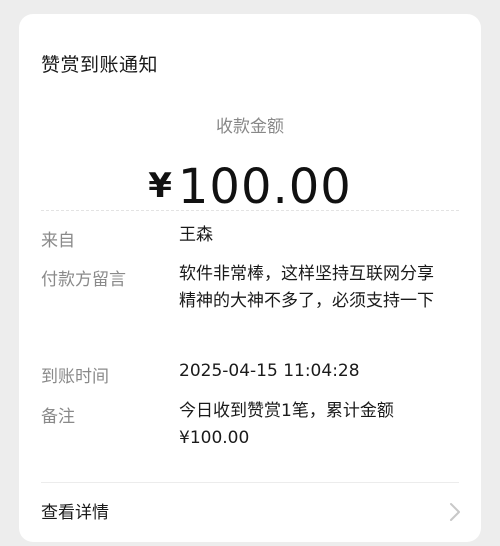  Describe the element at coordinates (306, 287) in the screenshot. I see `message-value: 软件非常棒，这样坚持互联网分享精神的大神不多了，必须支持一下` at that location.